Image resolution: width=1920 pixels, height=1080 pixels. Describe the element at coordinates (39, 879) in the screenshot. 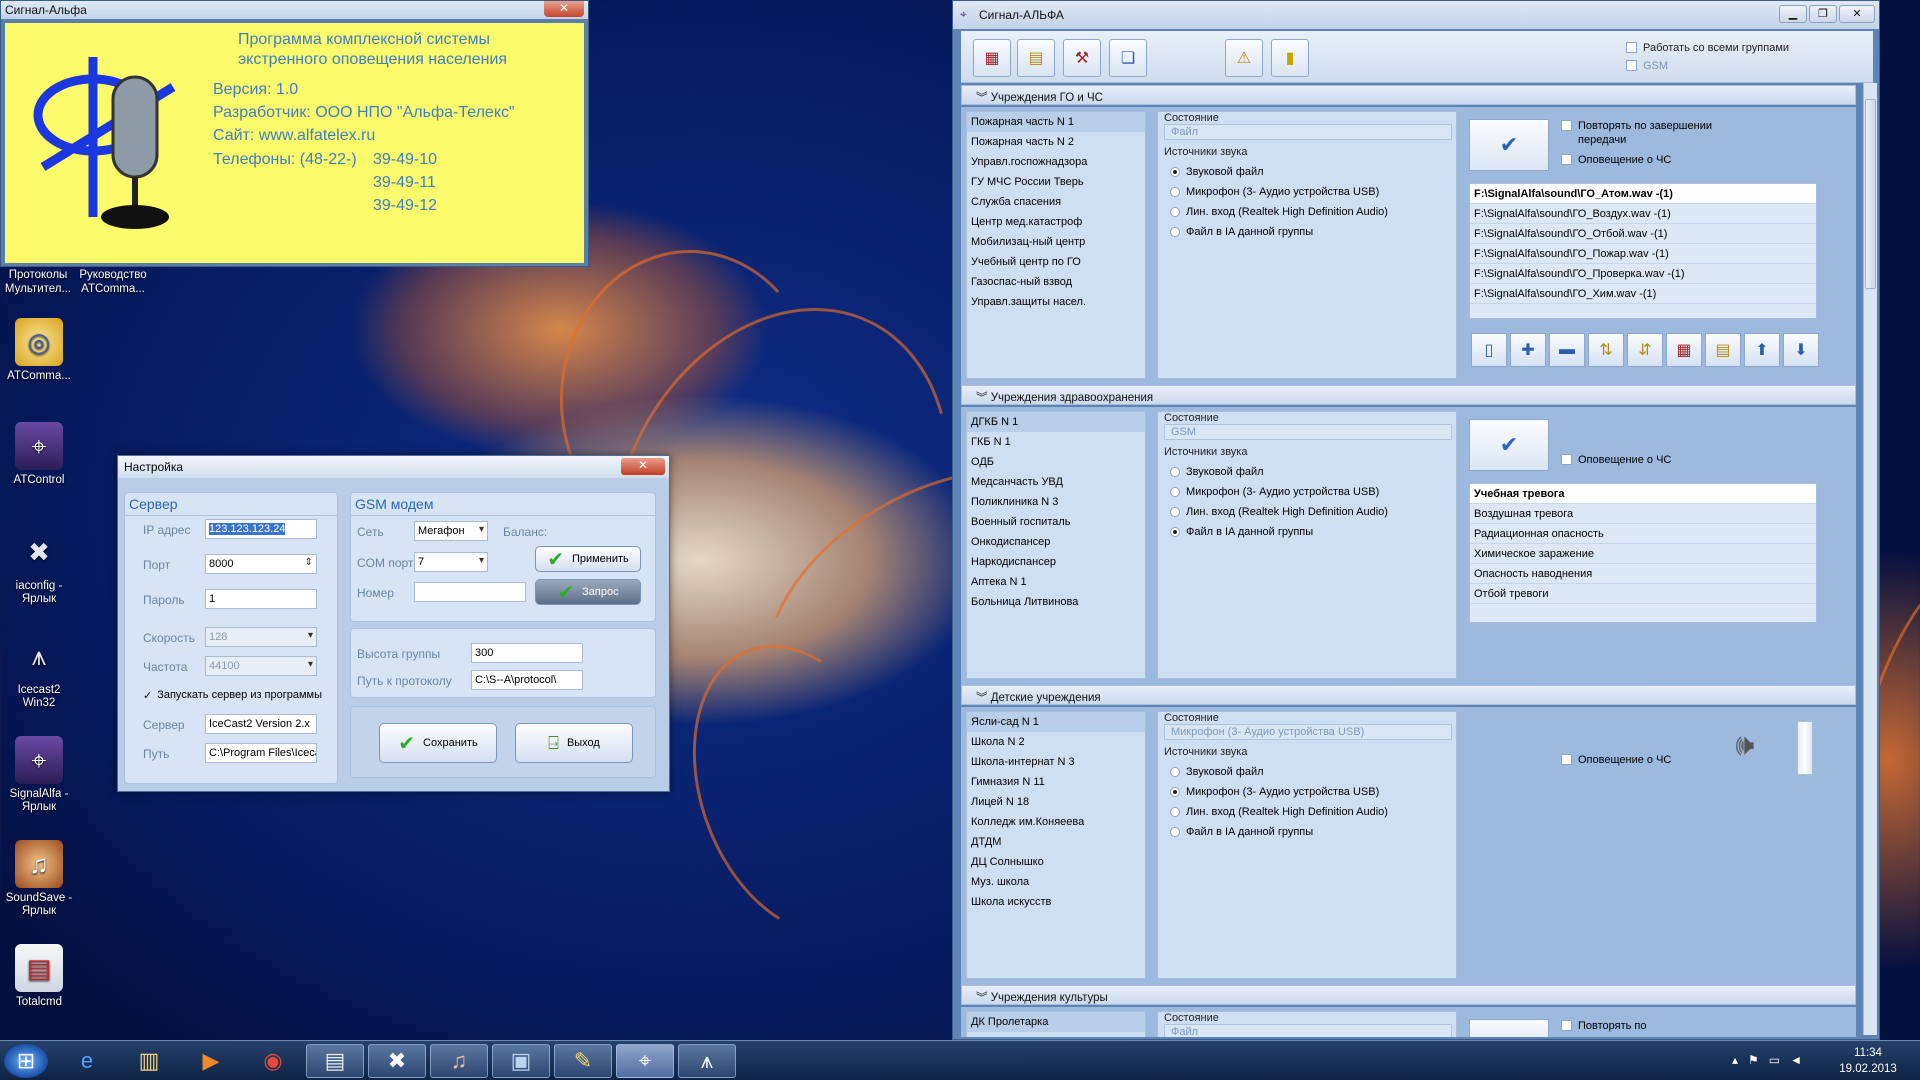

I see `desktop-icon-soundsave: ♫ SoundSave - Ярлык` at that location.